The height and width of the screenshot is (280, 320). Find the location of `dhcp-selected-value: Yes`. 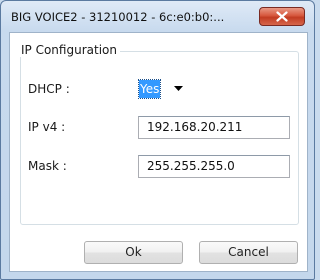

dhcp-selected-value: Yes is located at coordinates (149, 89).